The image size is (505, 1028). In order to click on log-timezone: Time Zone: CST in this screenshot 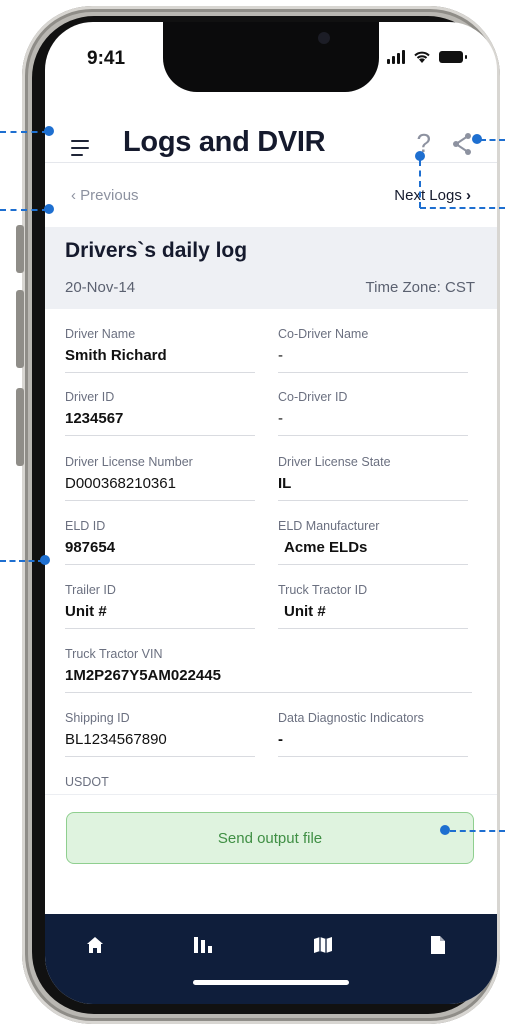, I will do `click(420, 287)`.